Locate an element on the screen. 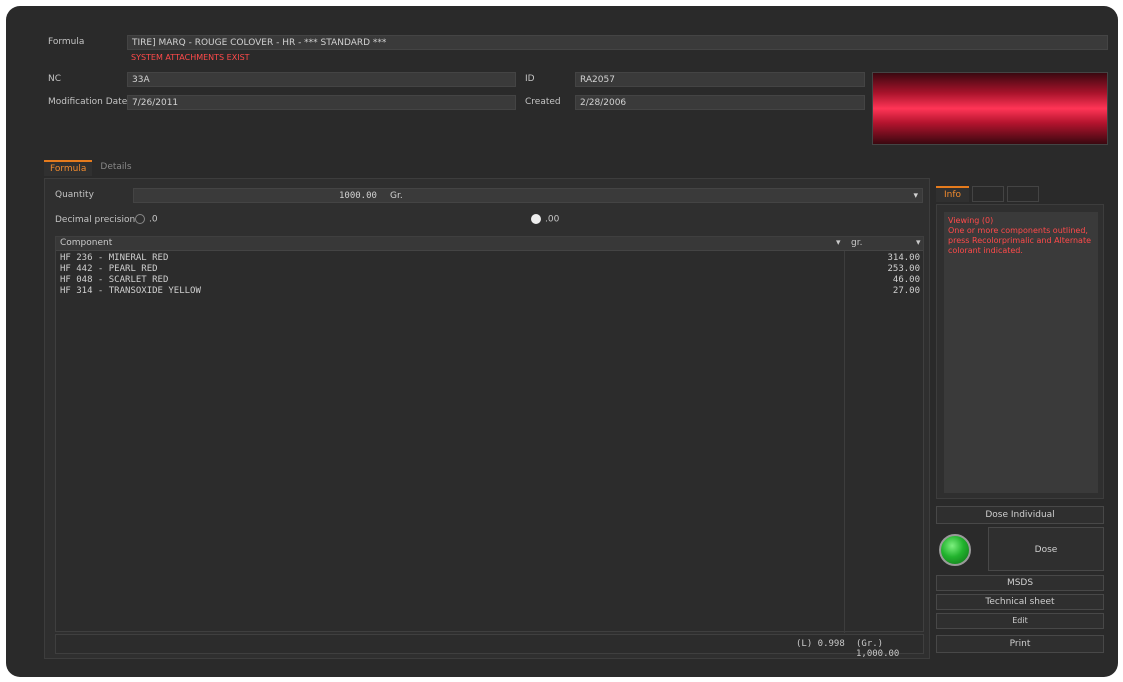  sort-icon: ▾ is located at coordinates (838, 243).